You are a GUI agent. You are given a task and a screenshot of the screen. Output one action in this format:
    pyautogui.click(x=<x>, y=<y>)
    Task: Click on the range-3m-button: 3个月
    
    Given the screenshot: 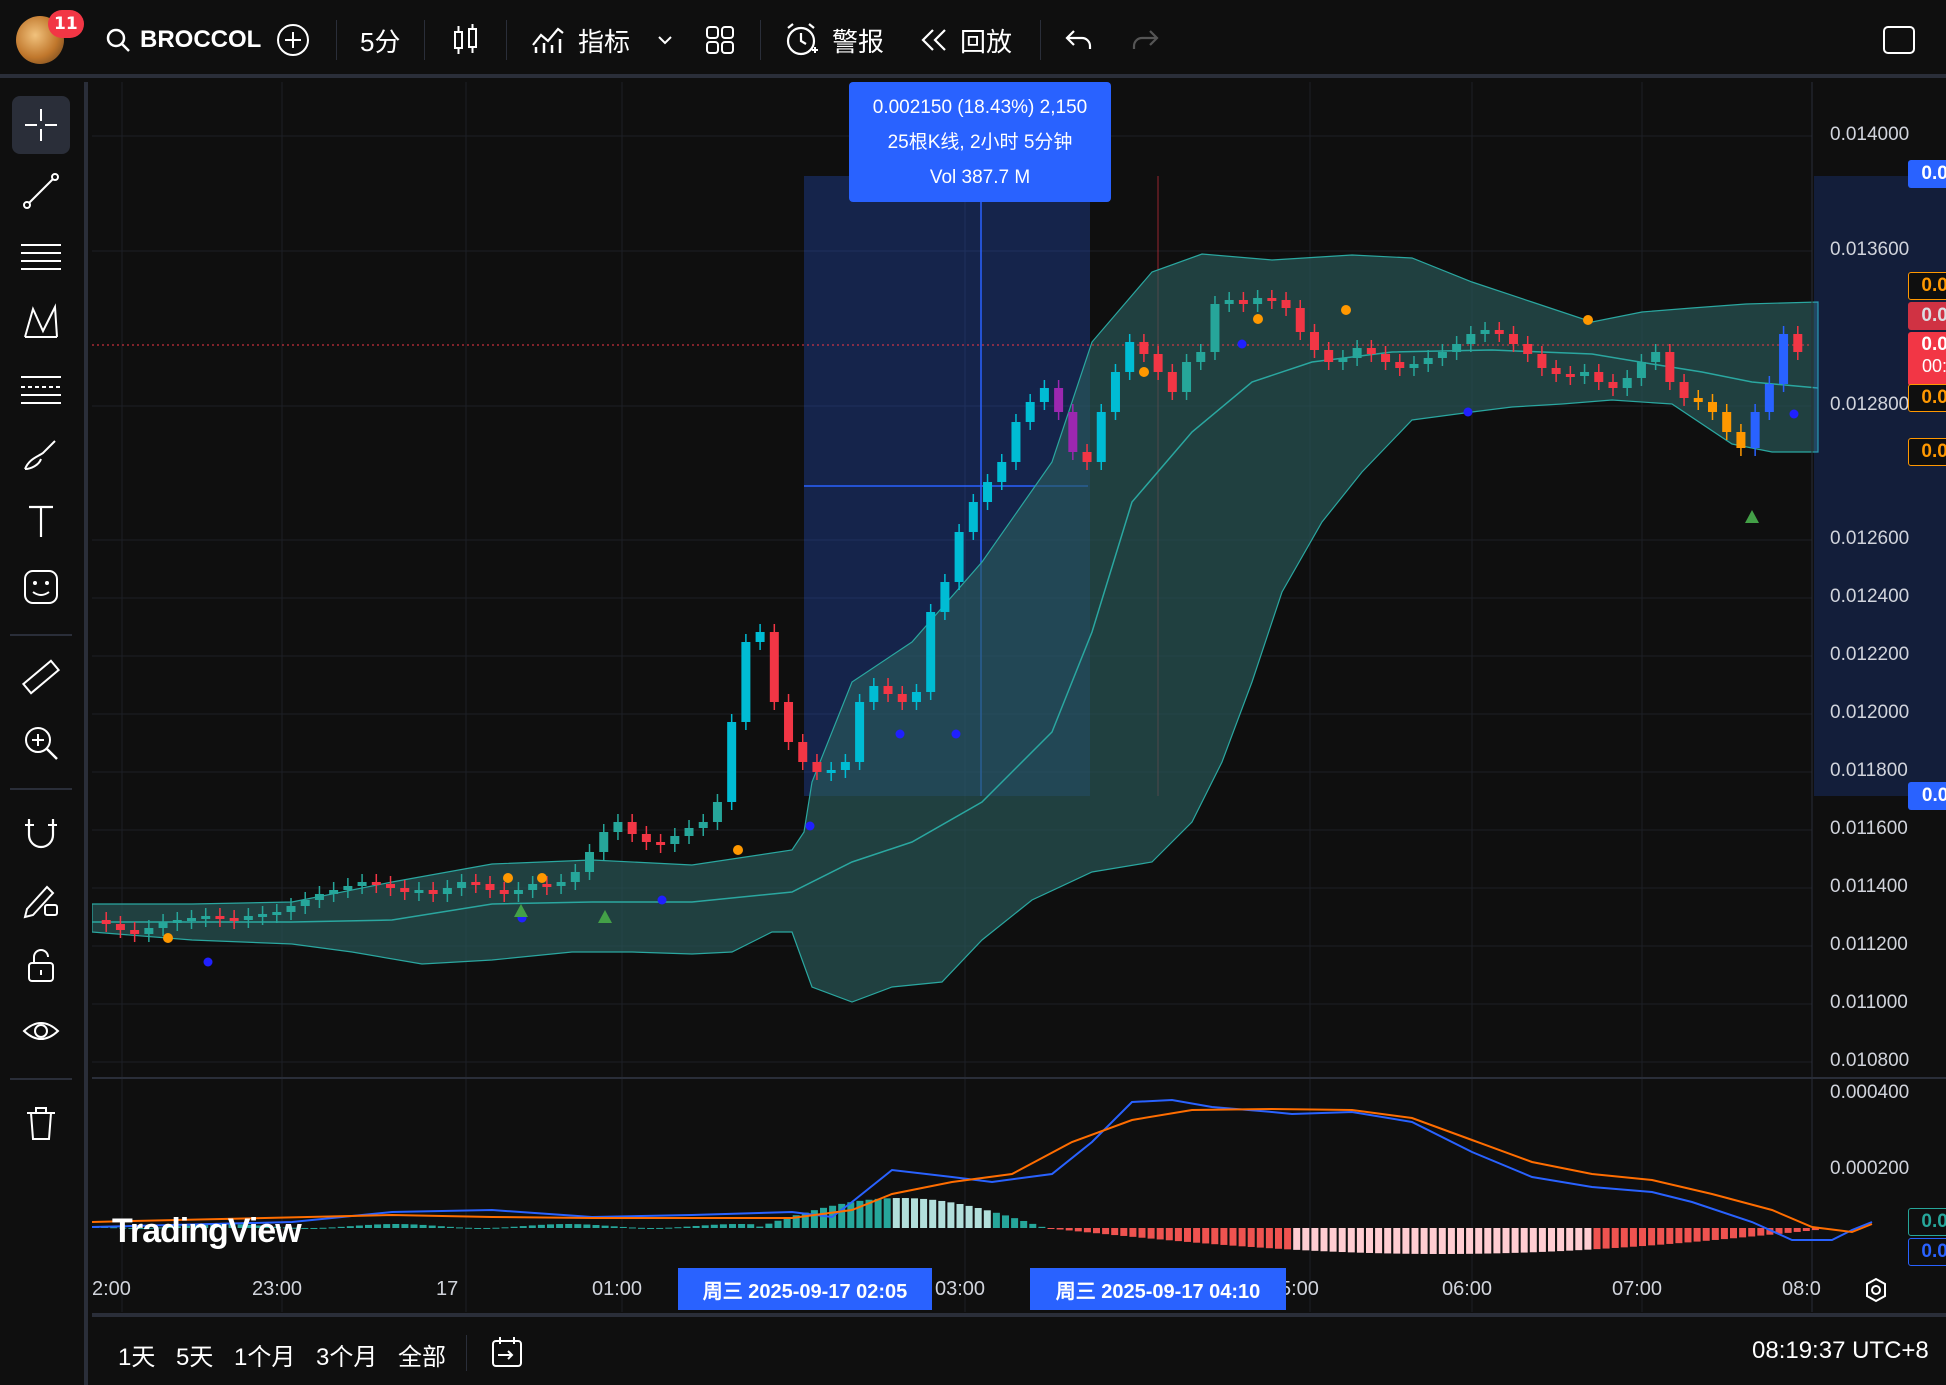 What is the action you would take?
    pyautogui.click(x=346, y=1354)
    